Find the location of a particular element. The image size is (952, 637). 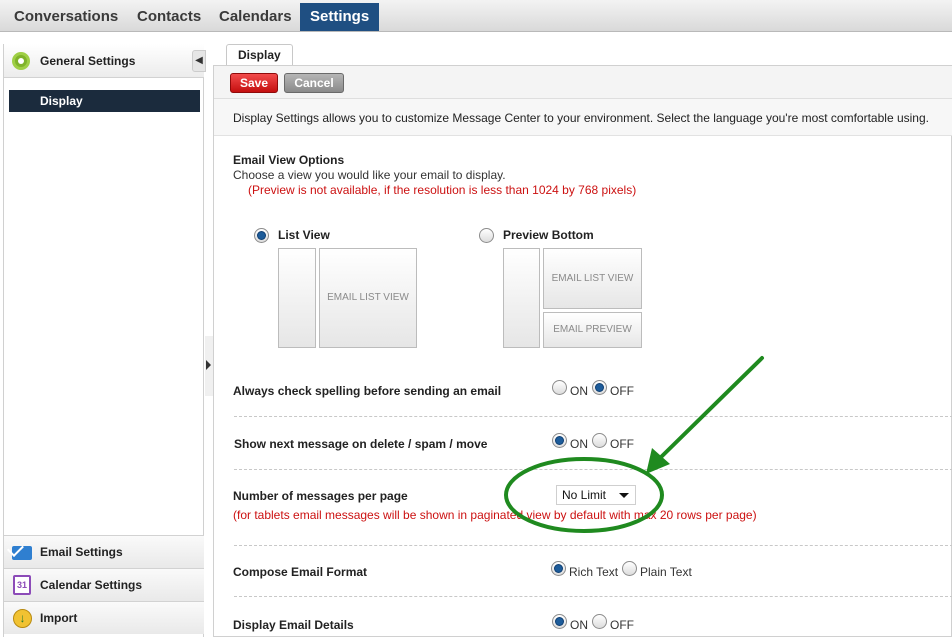

show-next-off-label: OFF is located at coordinates (622, 444).